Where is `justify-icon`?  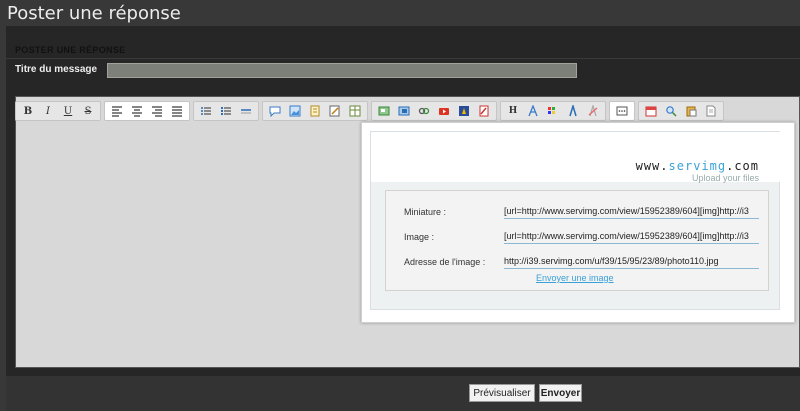 justify-icon is located at coordinates (177, 111).